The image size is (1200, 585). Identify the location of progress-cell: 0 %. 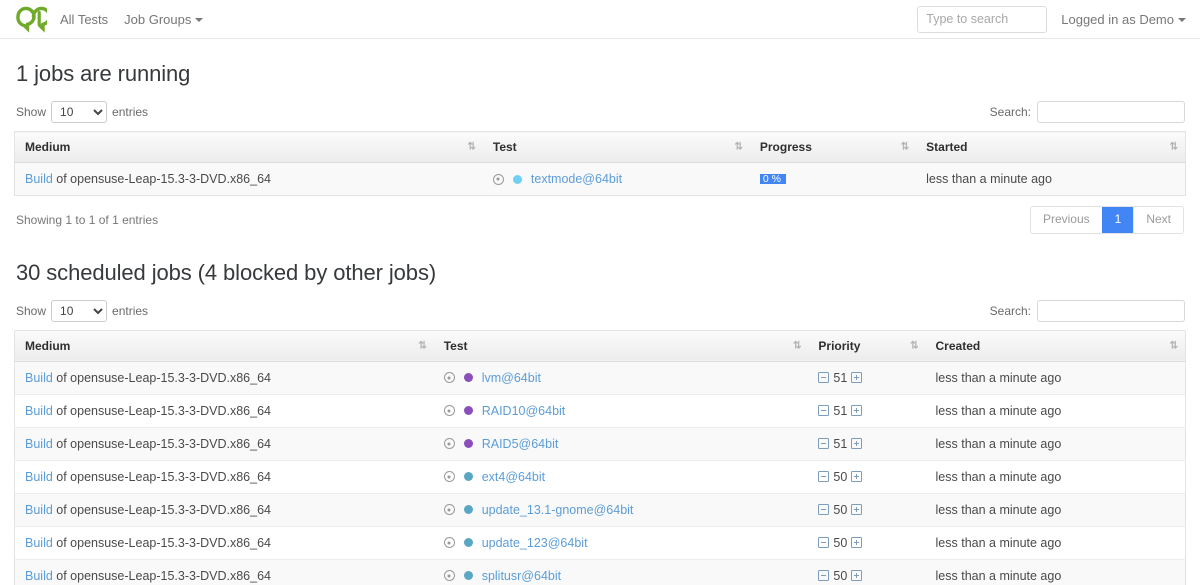
(833, 179).